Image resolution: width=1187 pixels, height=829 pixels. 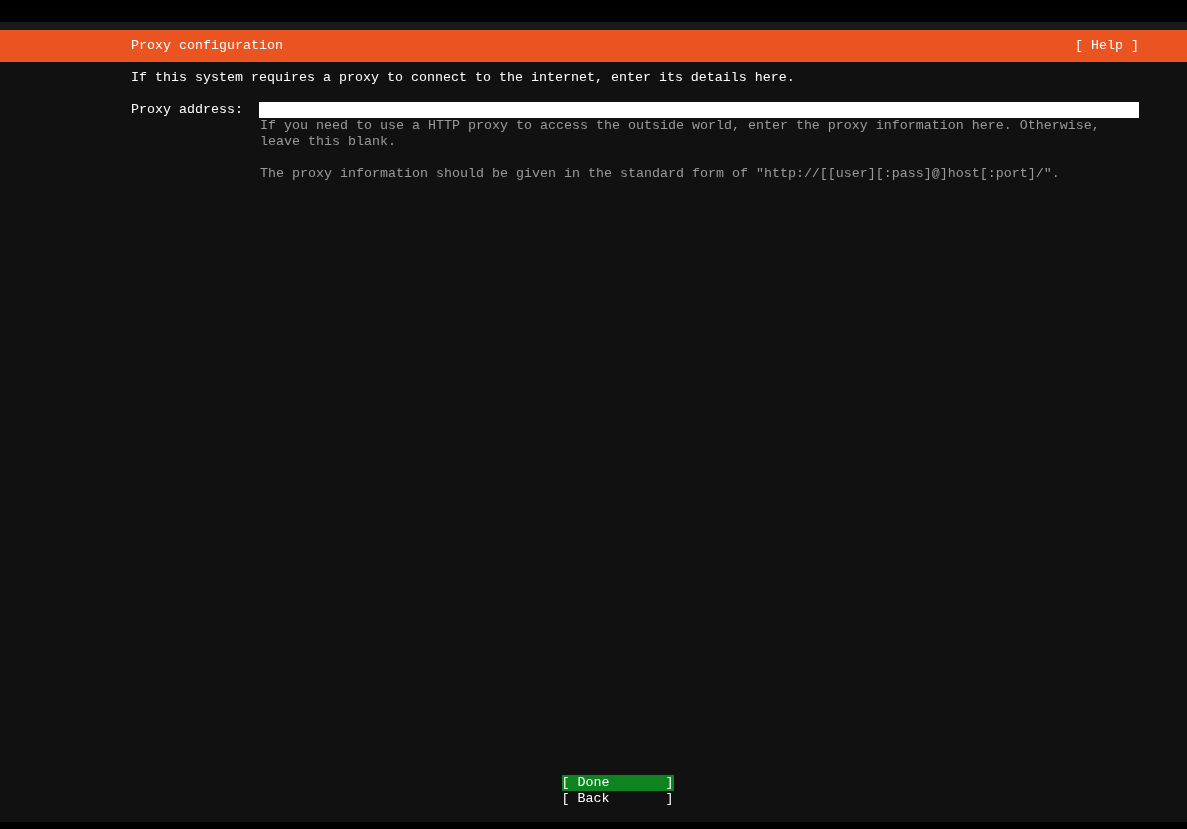 I want to click on menu-button: [ Done ], so click(x=617, y=783).